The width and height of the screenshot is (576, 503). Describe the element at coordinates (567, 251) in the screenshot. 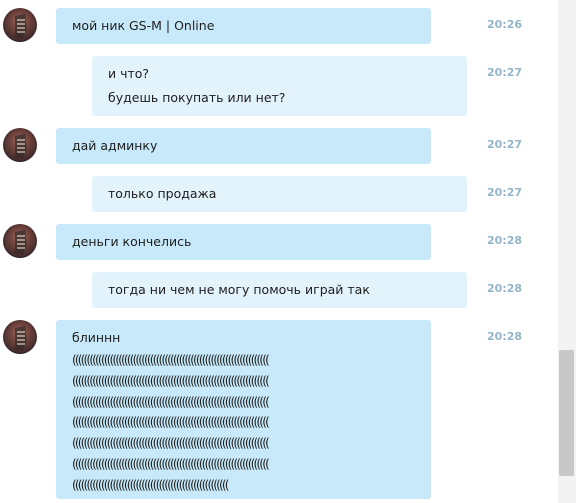

I see `scrollbar` at that location.